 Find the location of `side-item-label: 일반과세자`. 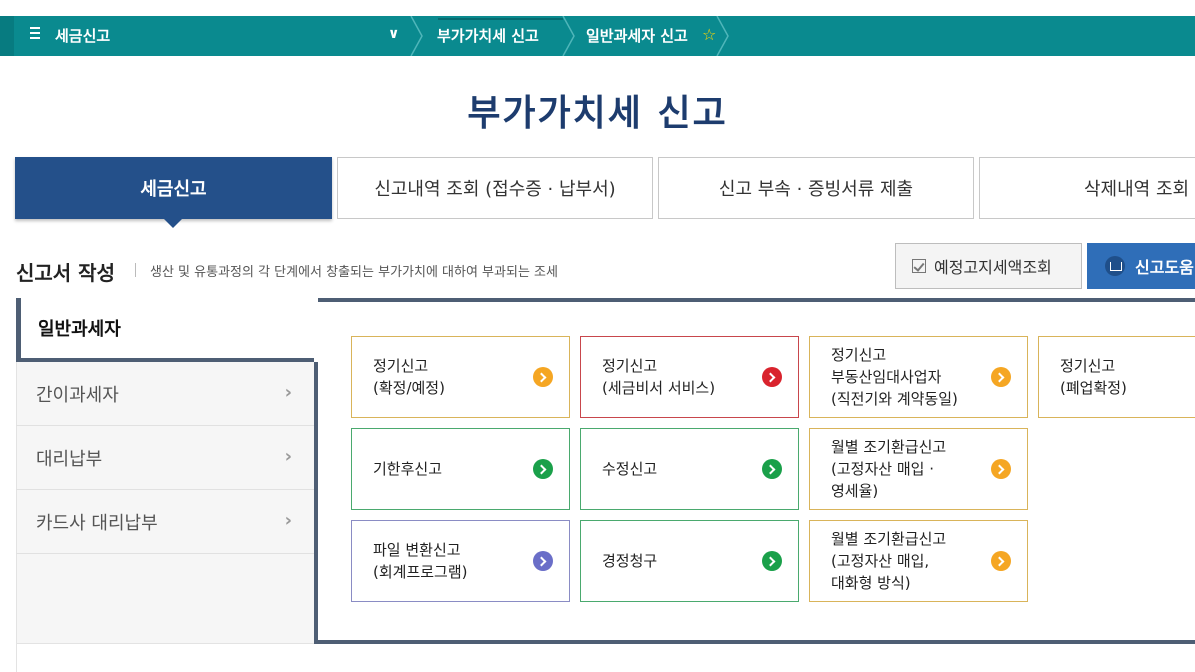

side-item-label: 일반과세자 is located at coordinates (79, 329).